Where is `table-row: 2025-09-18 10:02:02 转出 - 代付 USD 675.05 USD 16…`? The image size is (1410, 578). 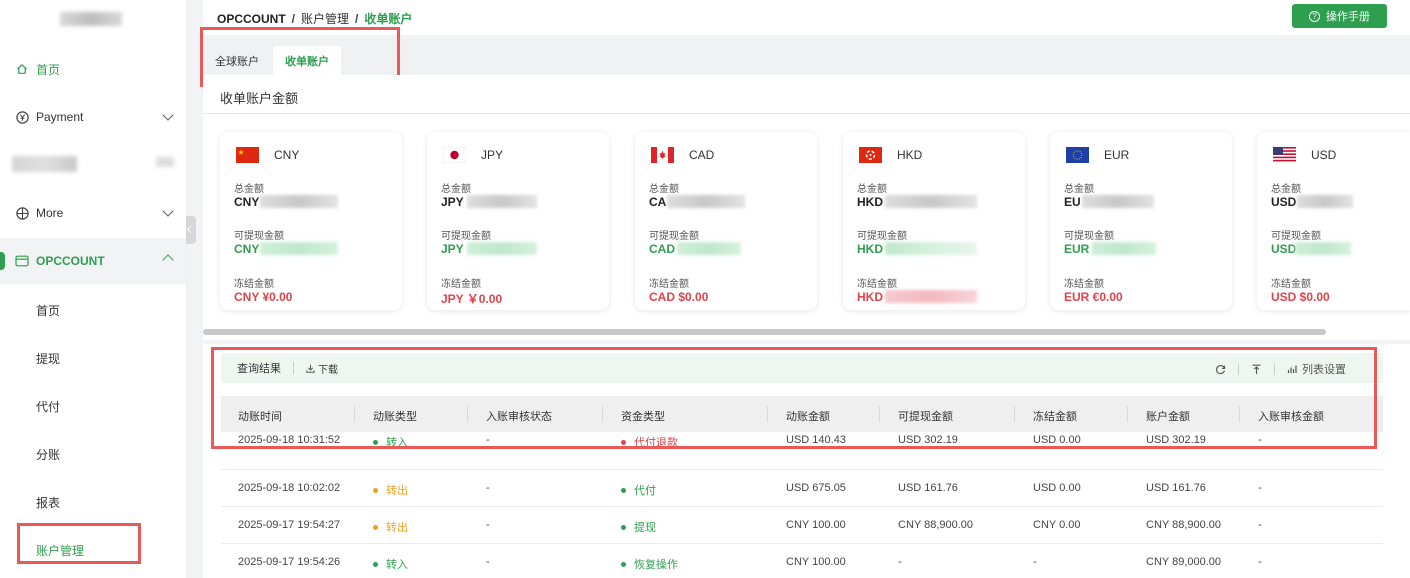
table-row: 2025-09-18 10:02:02 转出 - 代付 USD 675.05 USD 16… is located at coordinates (802, 488).